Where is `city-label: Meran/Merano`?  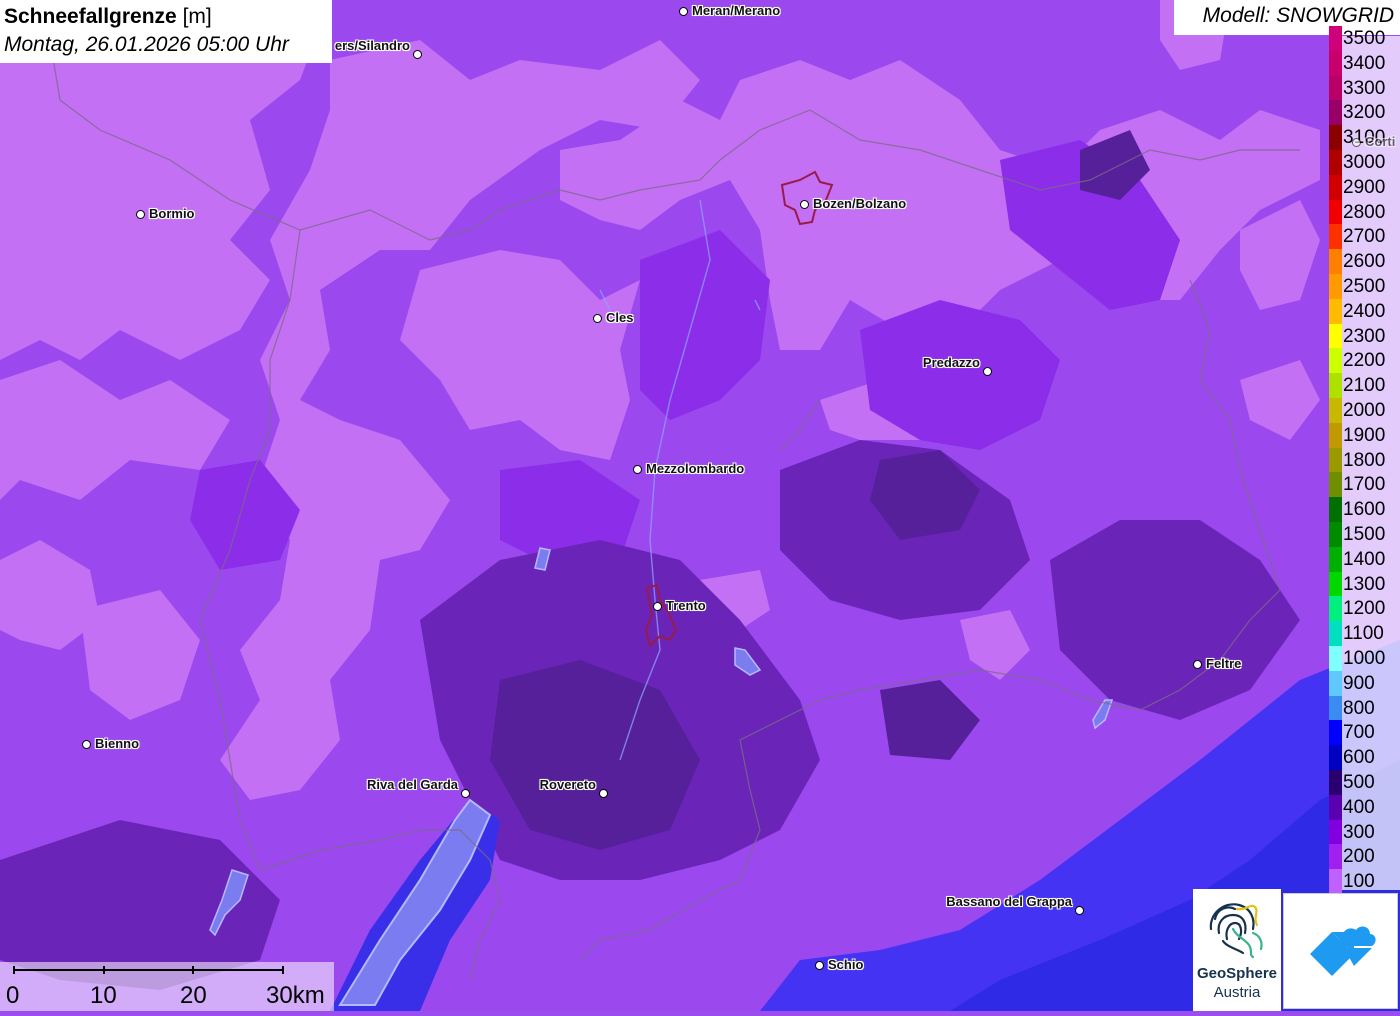
city-label: Meran/Merano is located at coordinates (736, 10).